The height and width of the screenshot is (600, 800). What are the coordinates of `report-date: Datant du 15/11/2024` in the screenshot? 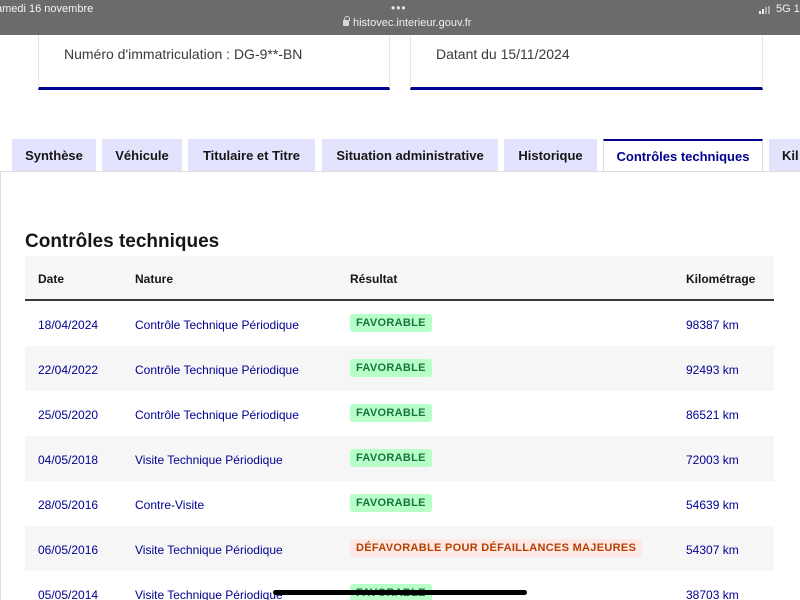 It's located at (503, 54).